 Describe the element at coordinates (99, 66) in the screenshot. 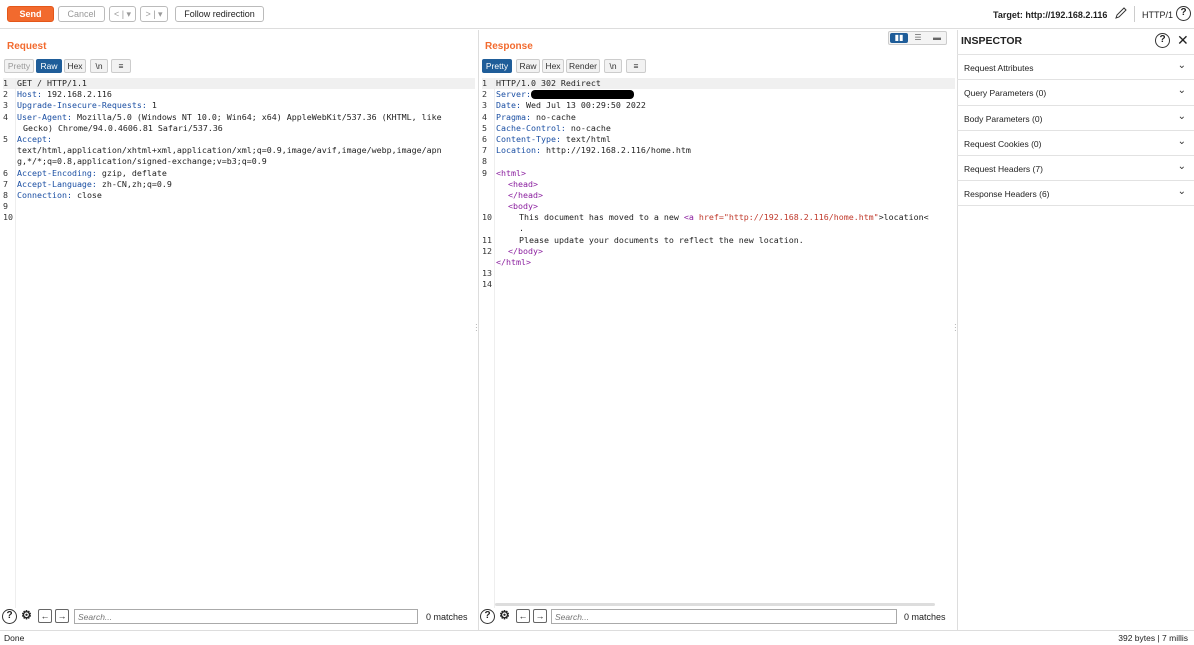

I see `request-tab-newline: \n` at that location.